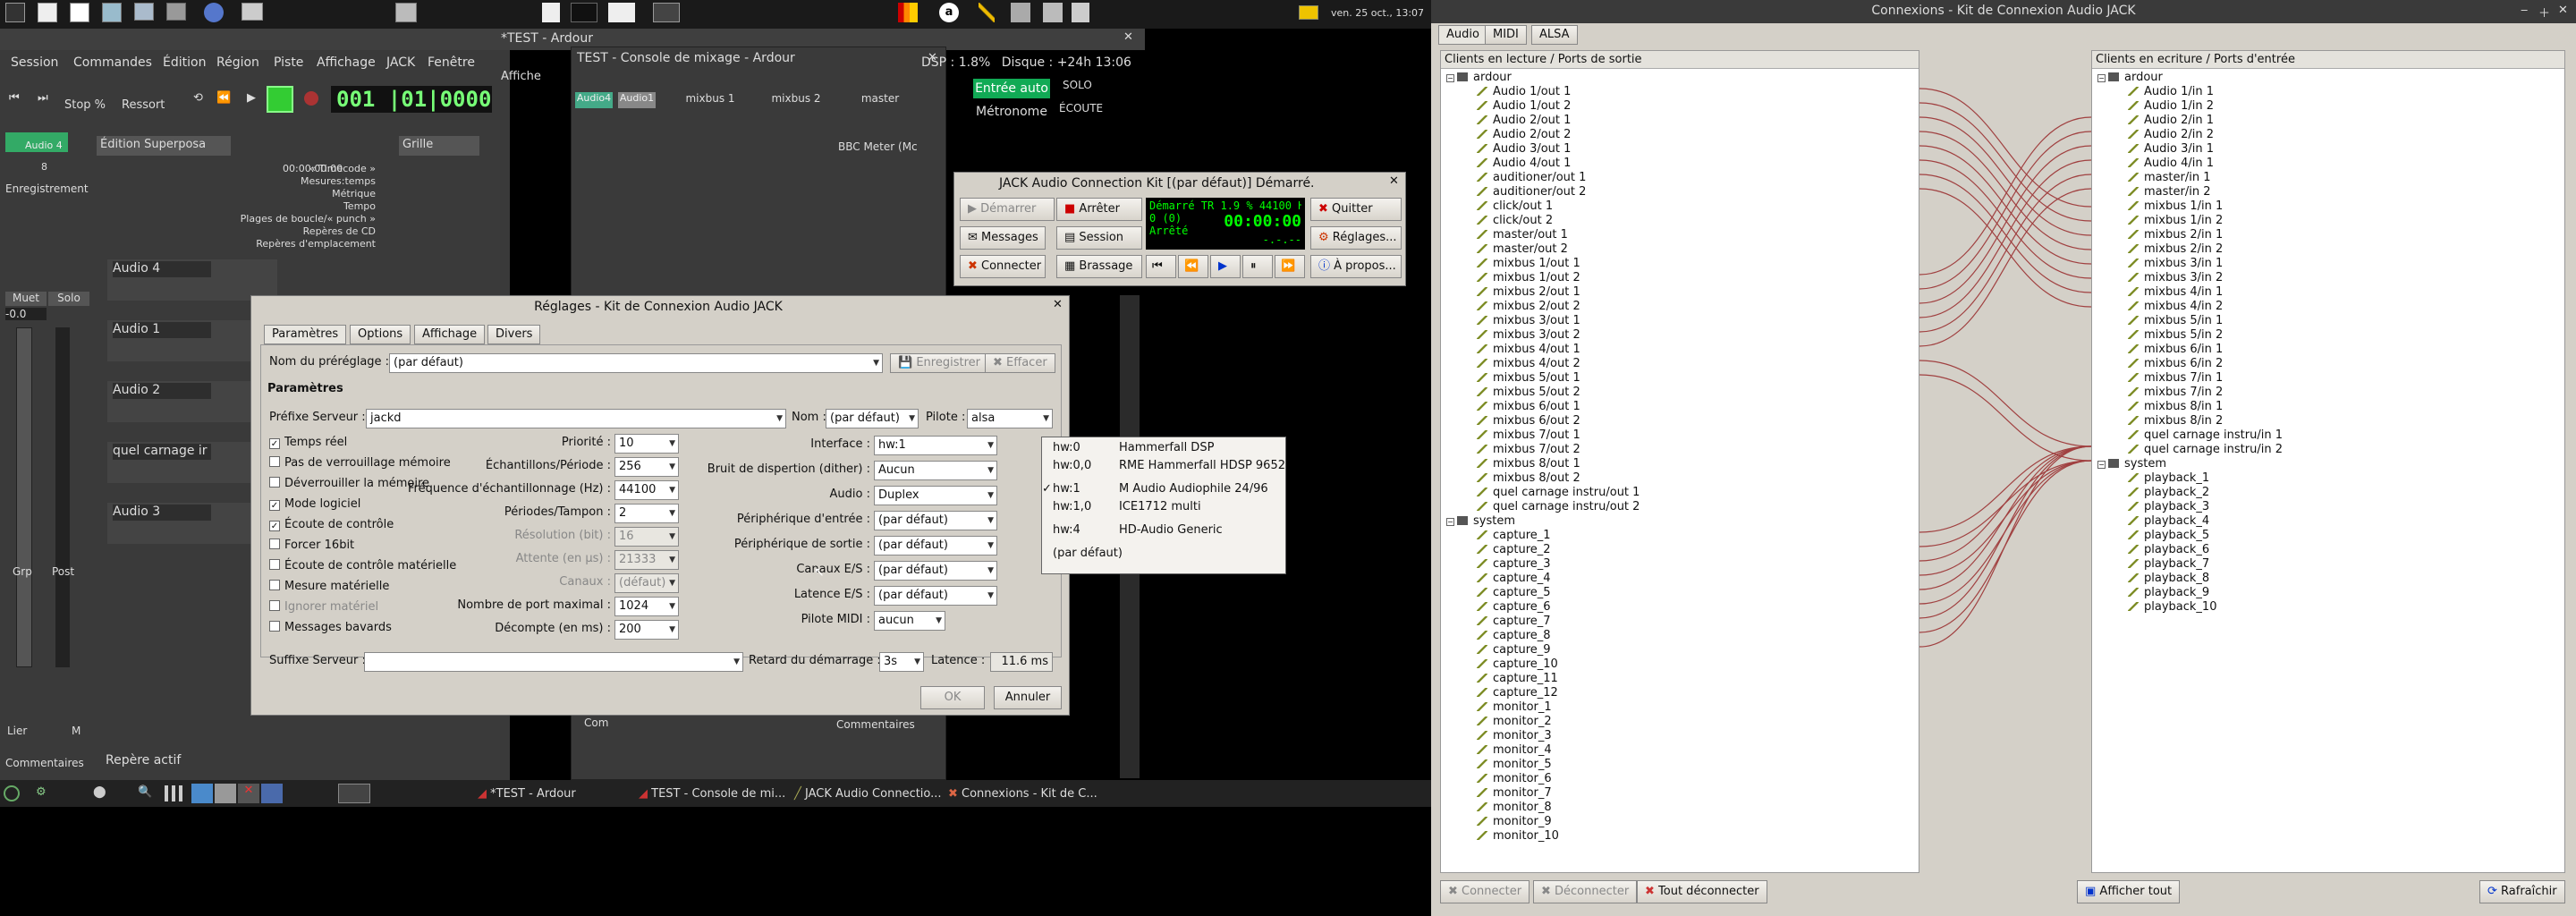  What do you see at coordinates (225, 793) in the screenshot?
I see `workspace2-icon` at bounding box center [225, 793].